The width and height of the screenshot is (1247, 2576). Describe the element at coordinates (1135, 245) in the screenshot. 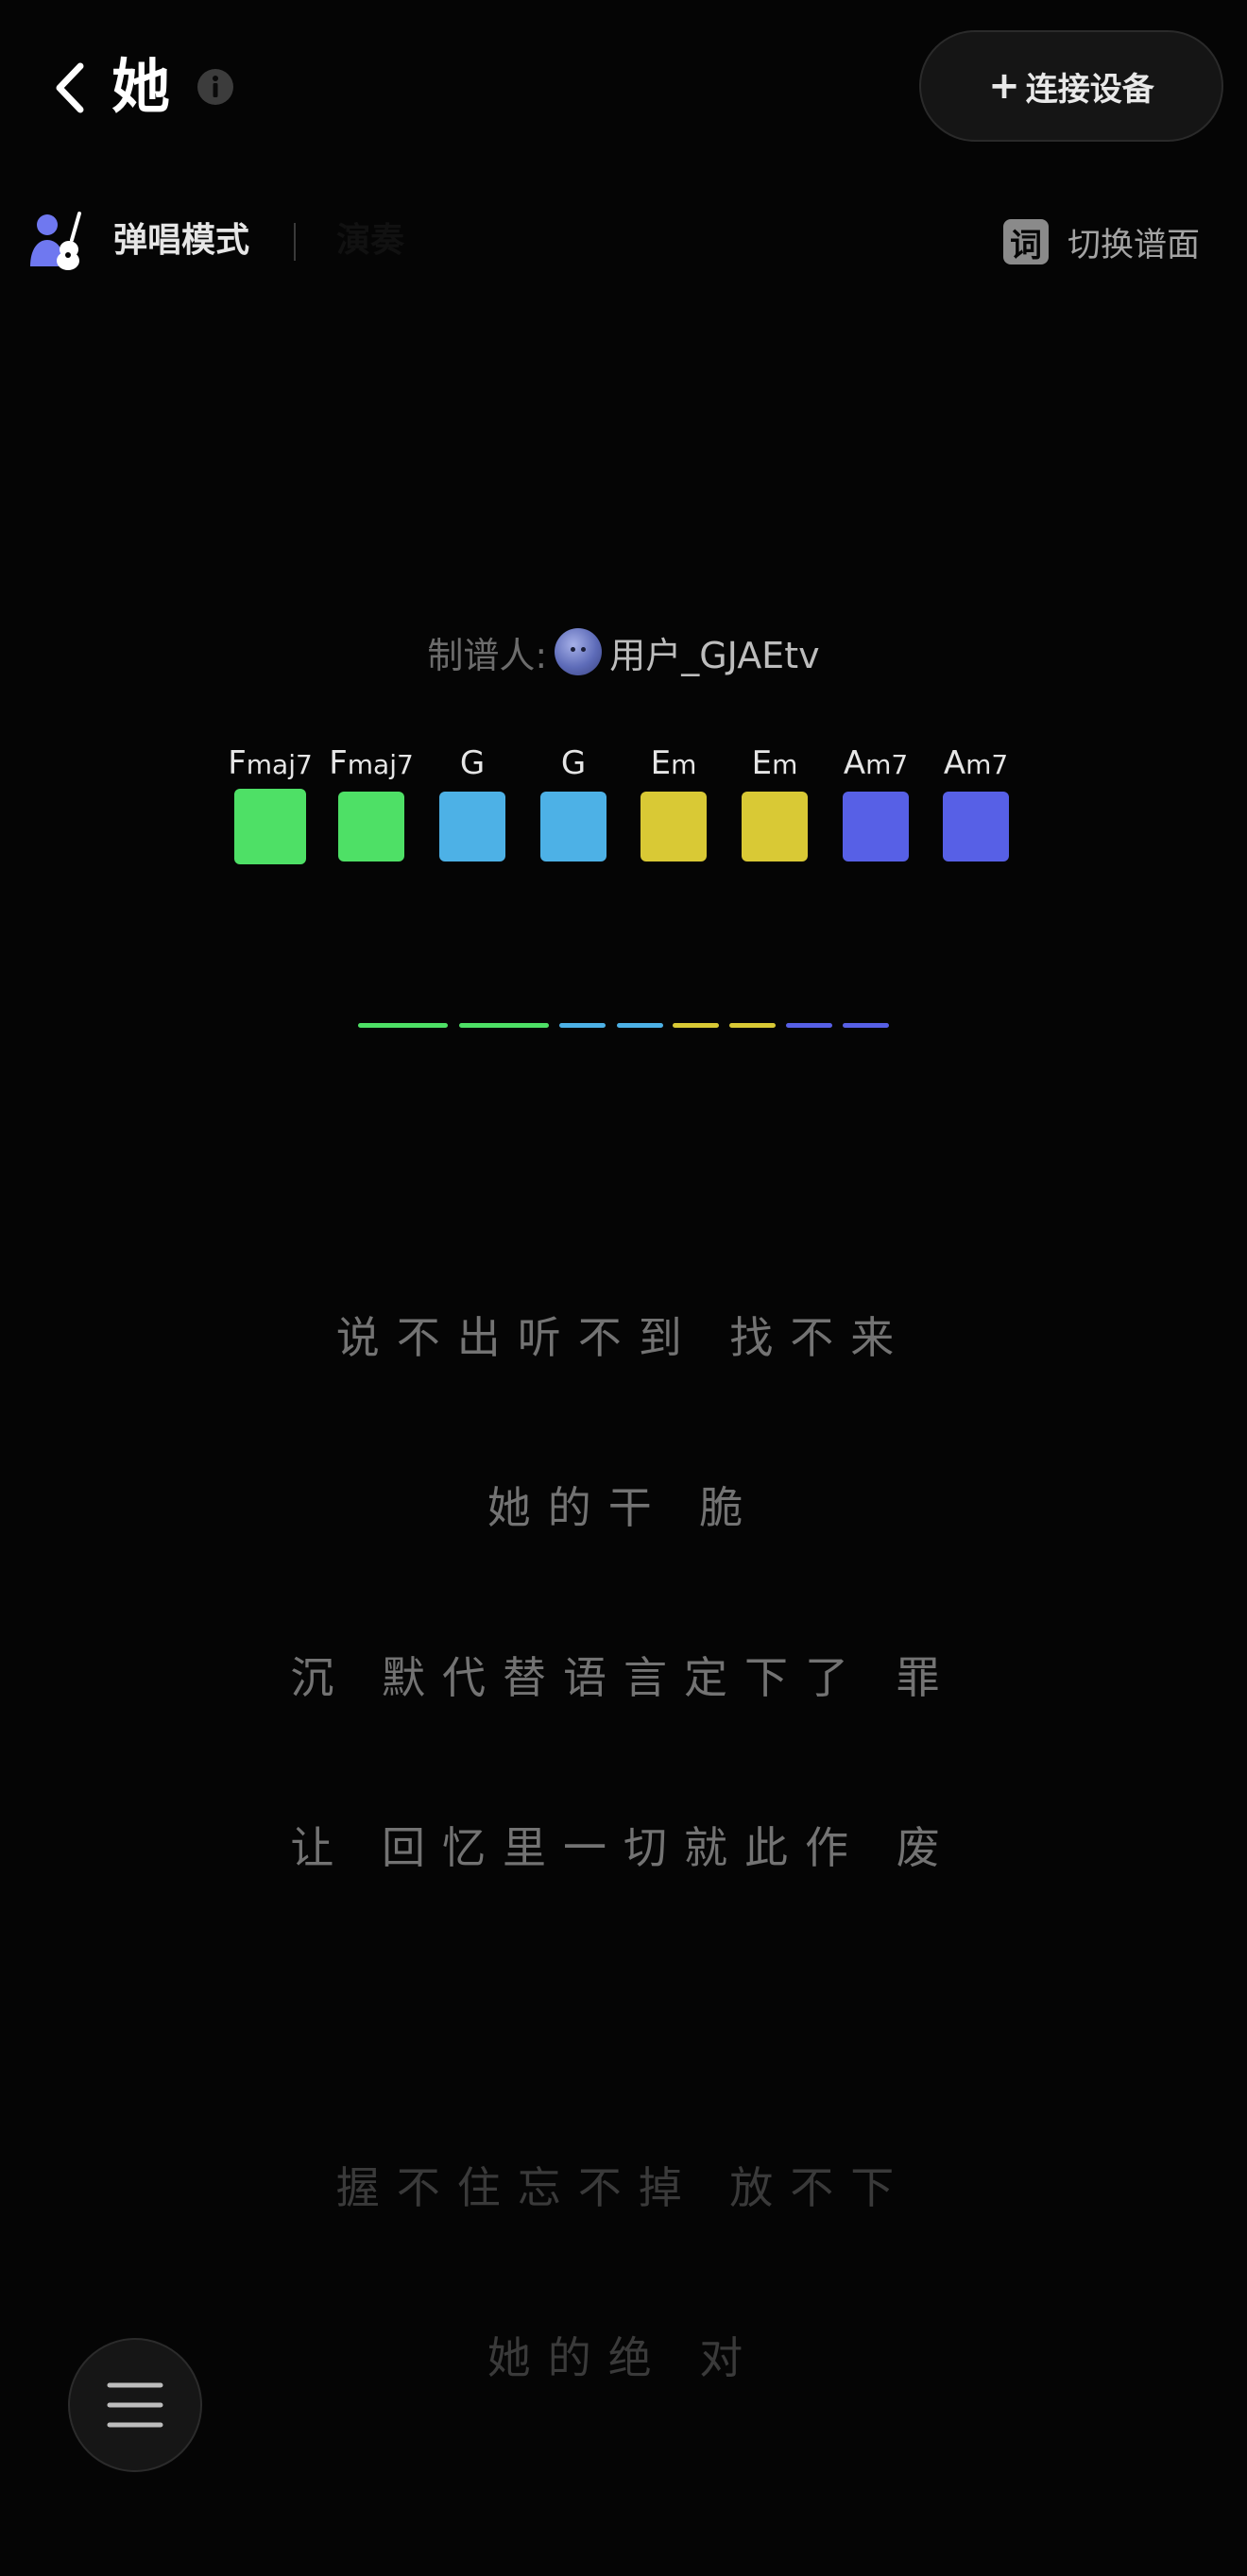

I see `switch-score-label: 切换谱面` at that location.